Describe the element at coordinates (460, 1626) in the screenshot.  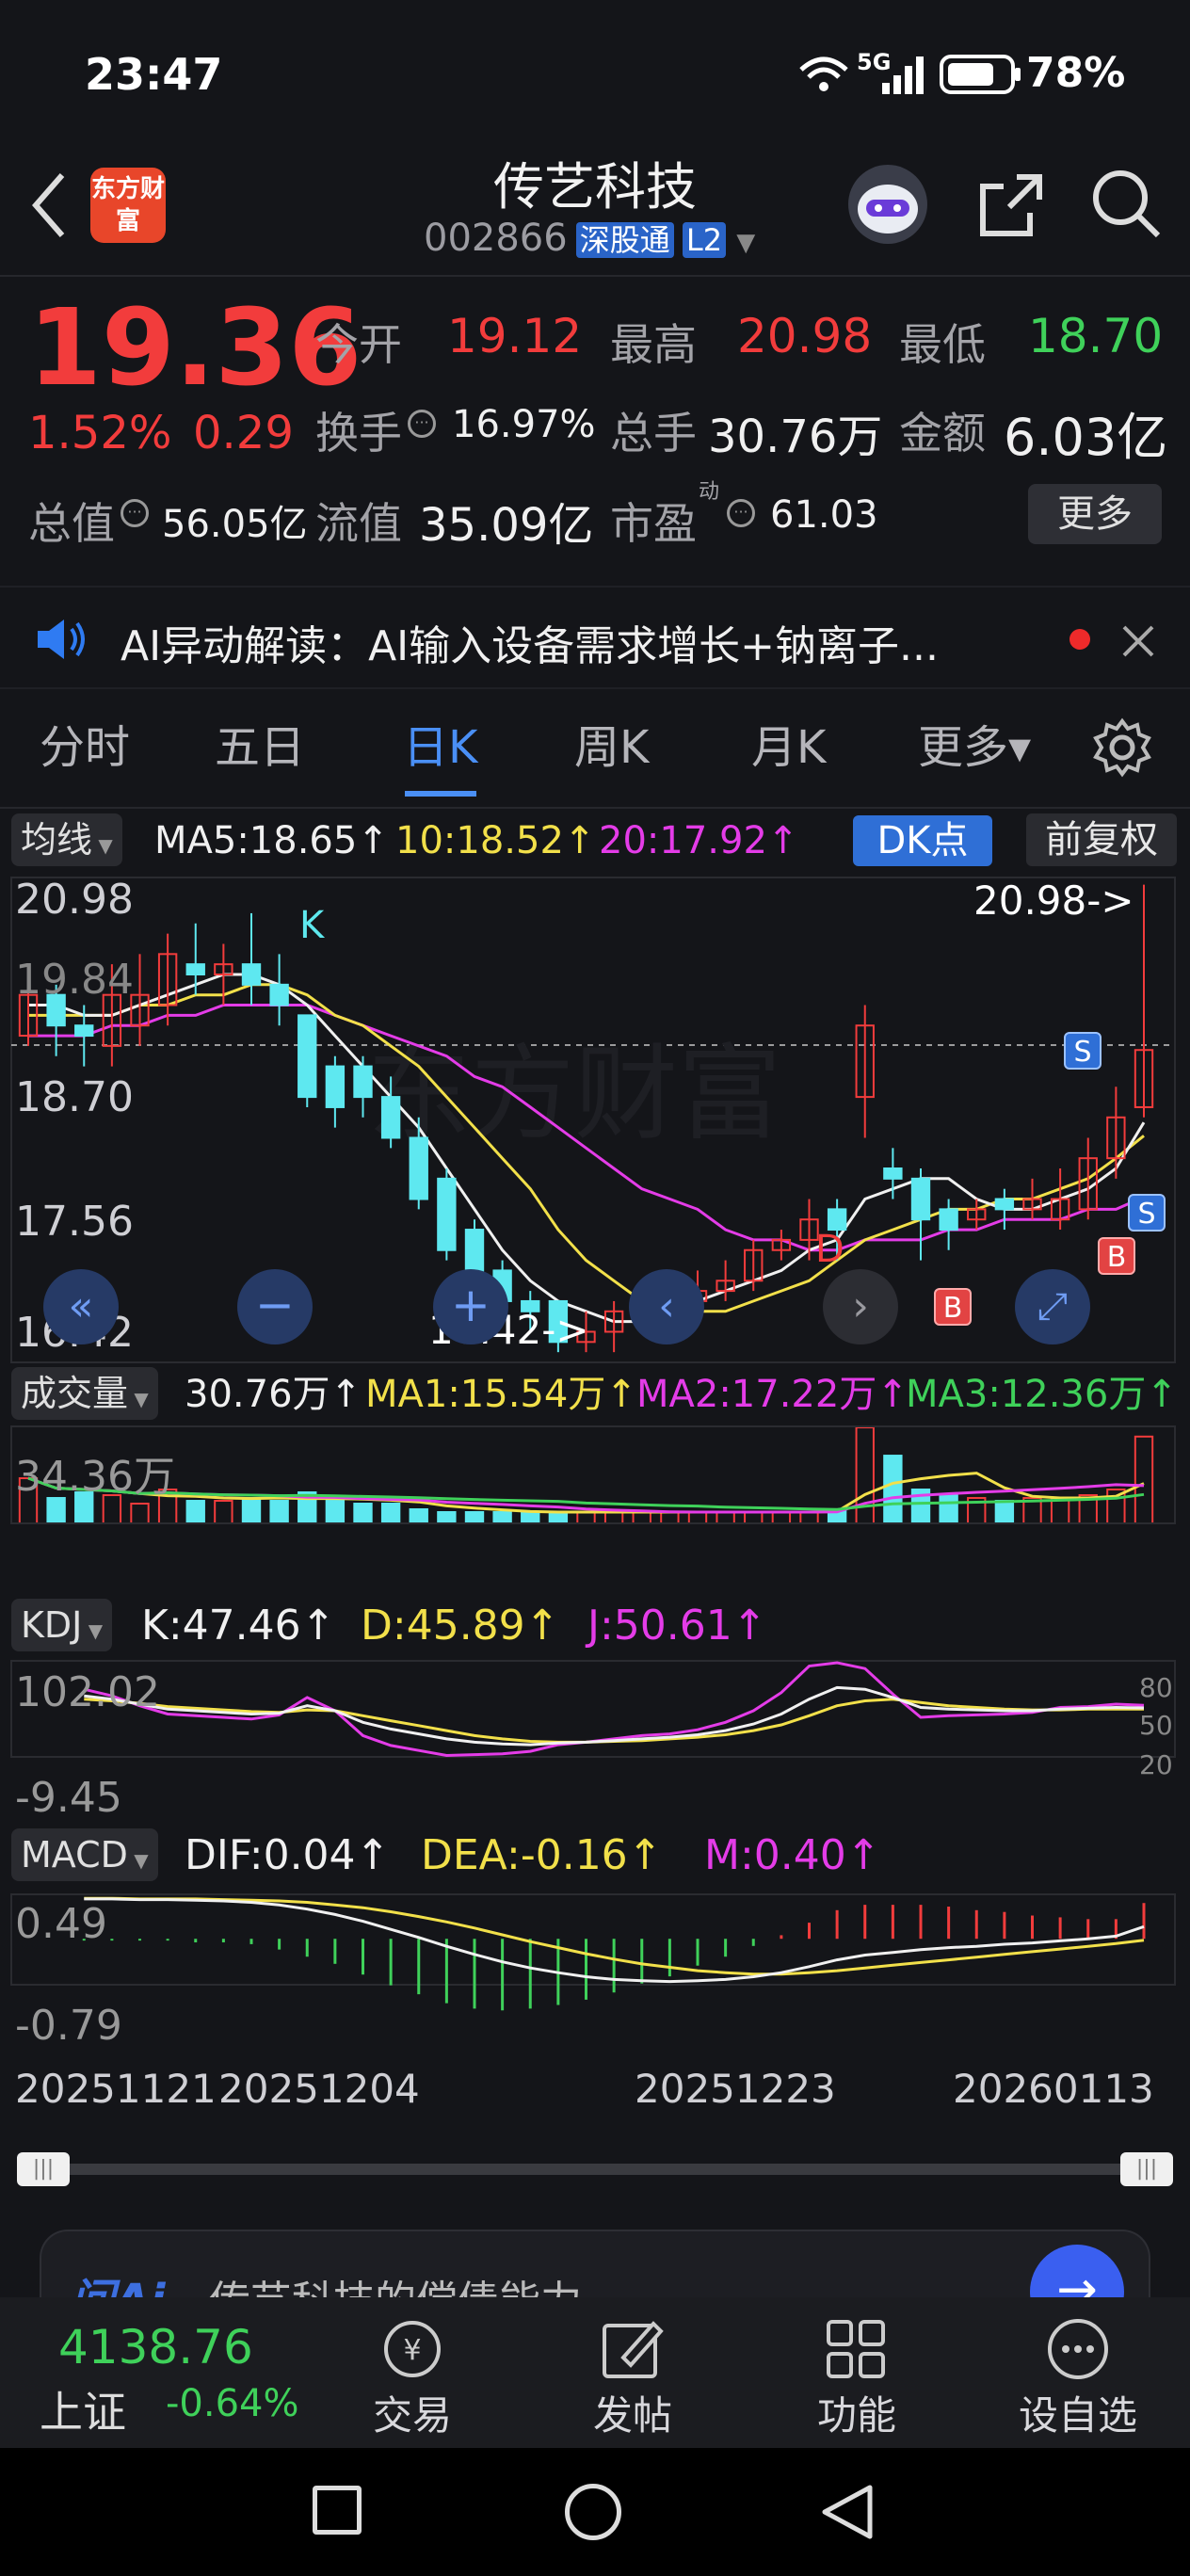
I see `kdj-d: D:45.89↑` at that location.